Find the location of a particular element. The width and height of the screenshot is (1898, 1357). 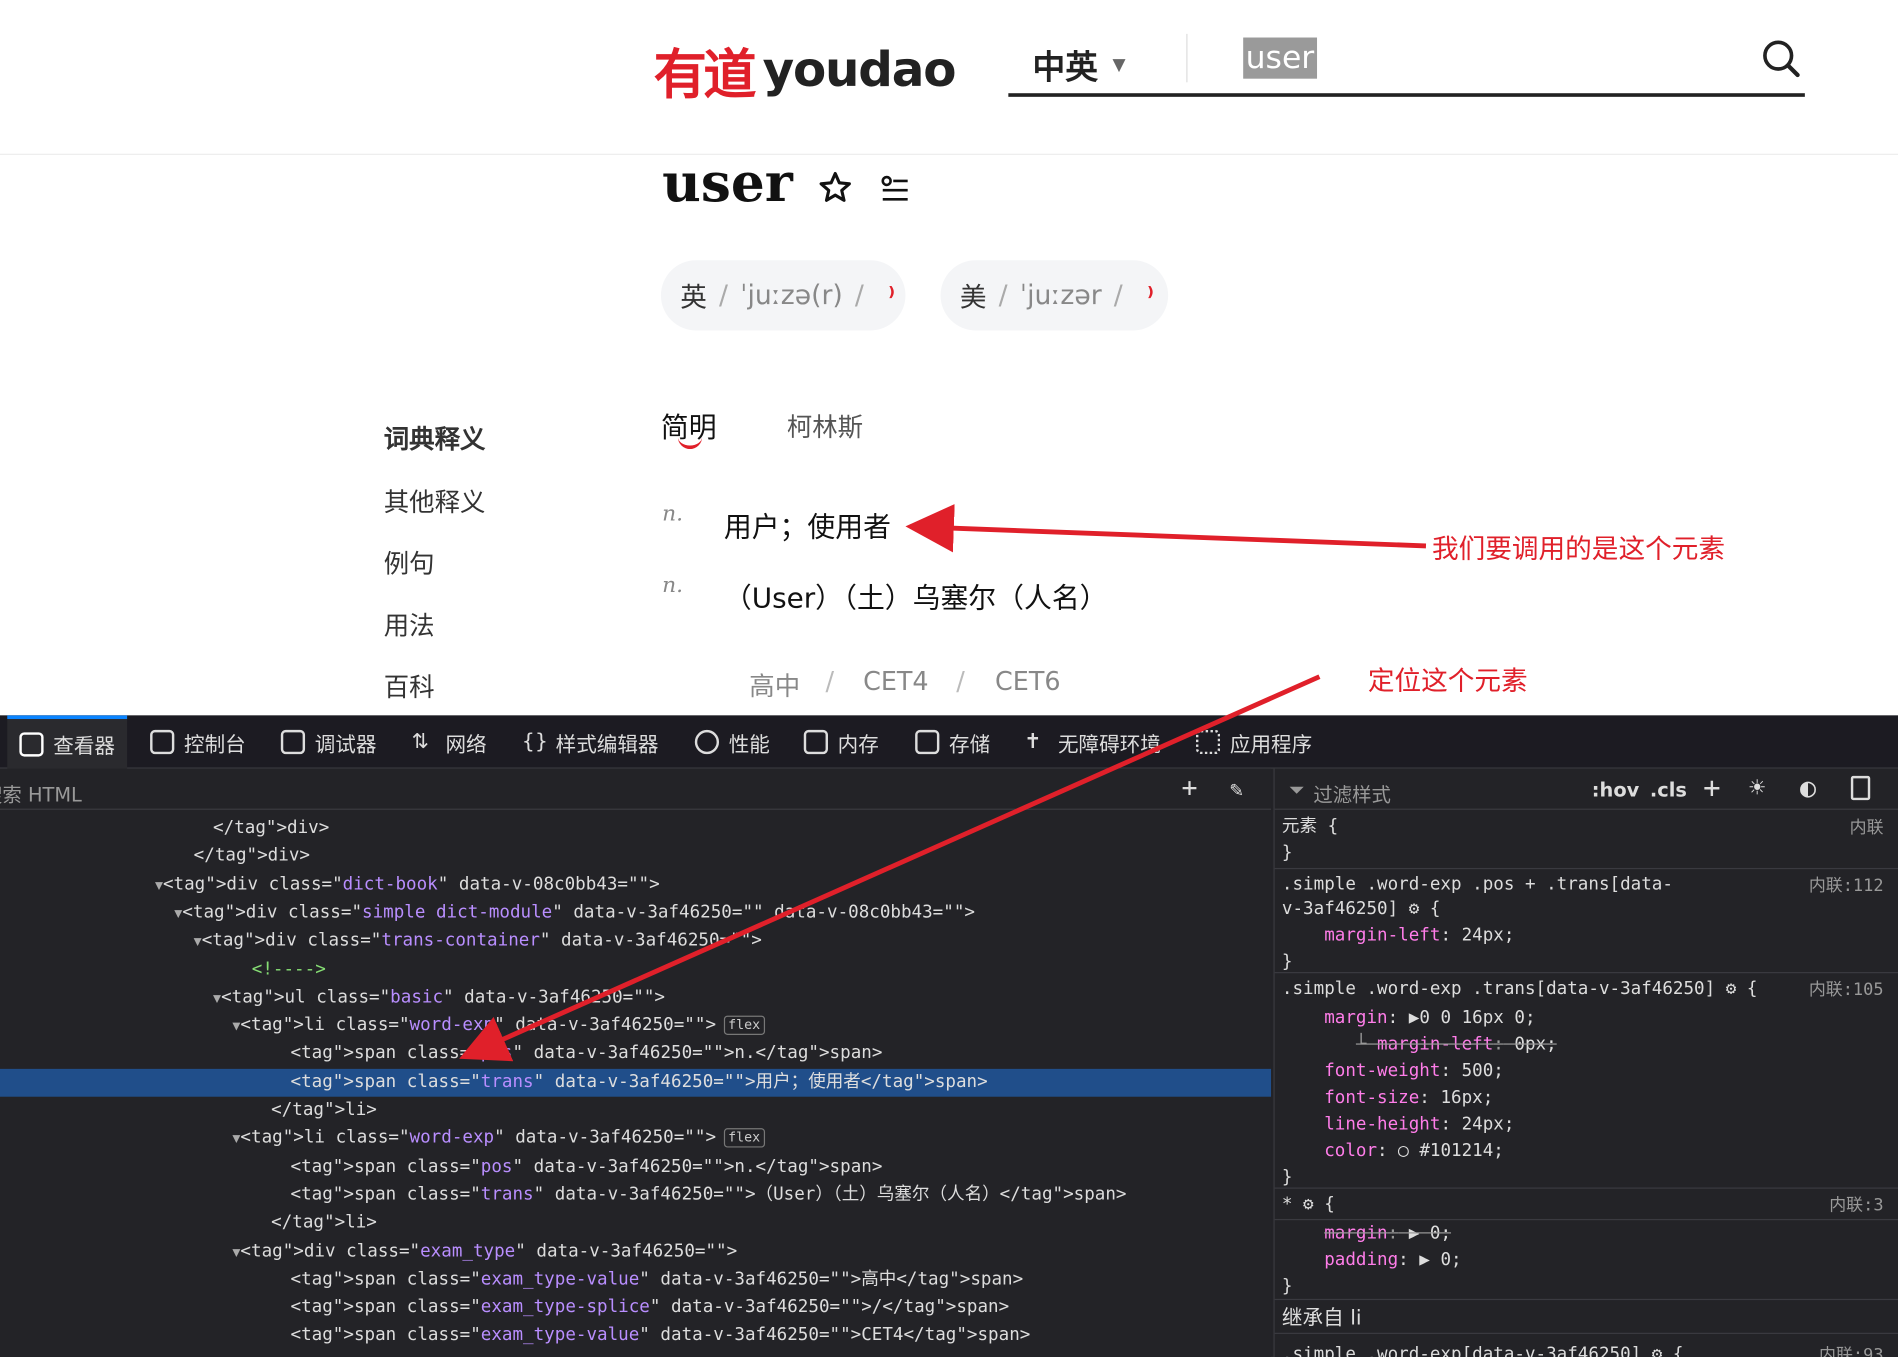

arrow-to-trans-span is located at coordinates (890, 868).